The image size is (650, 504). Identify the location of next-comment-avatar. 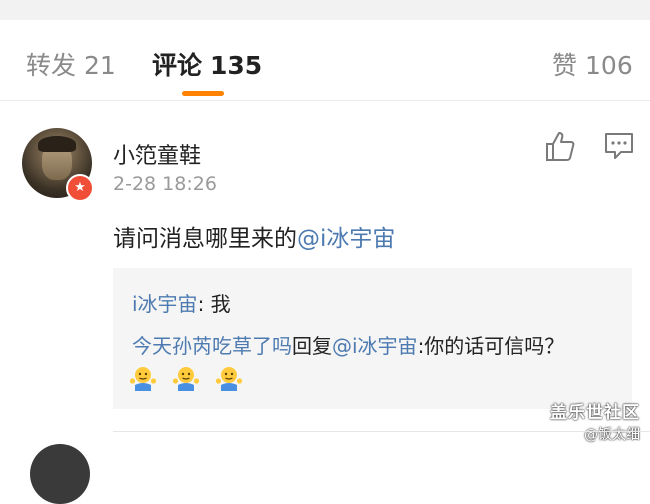
(60, 474).